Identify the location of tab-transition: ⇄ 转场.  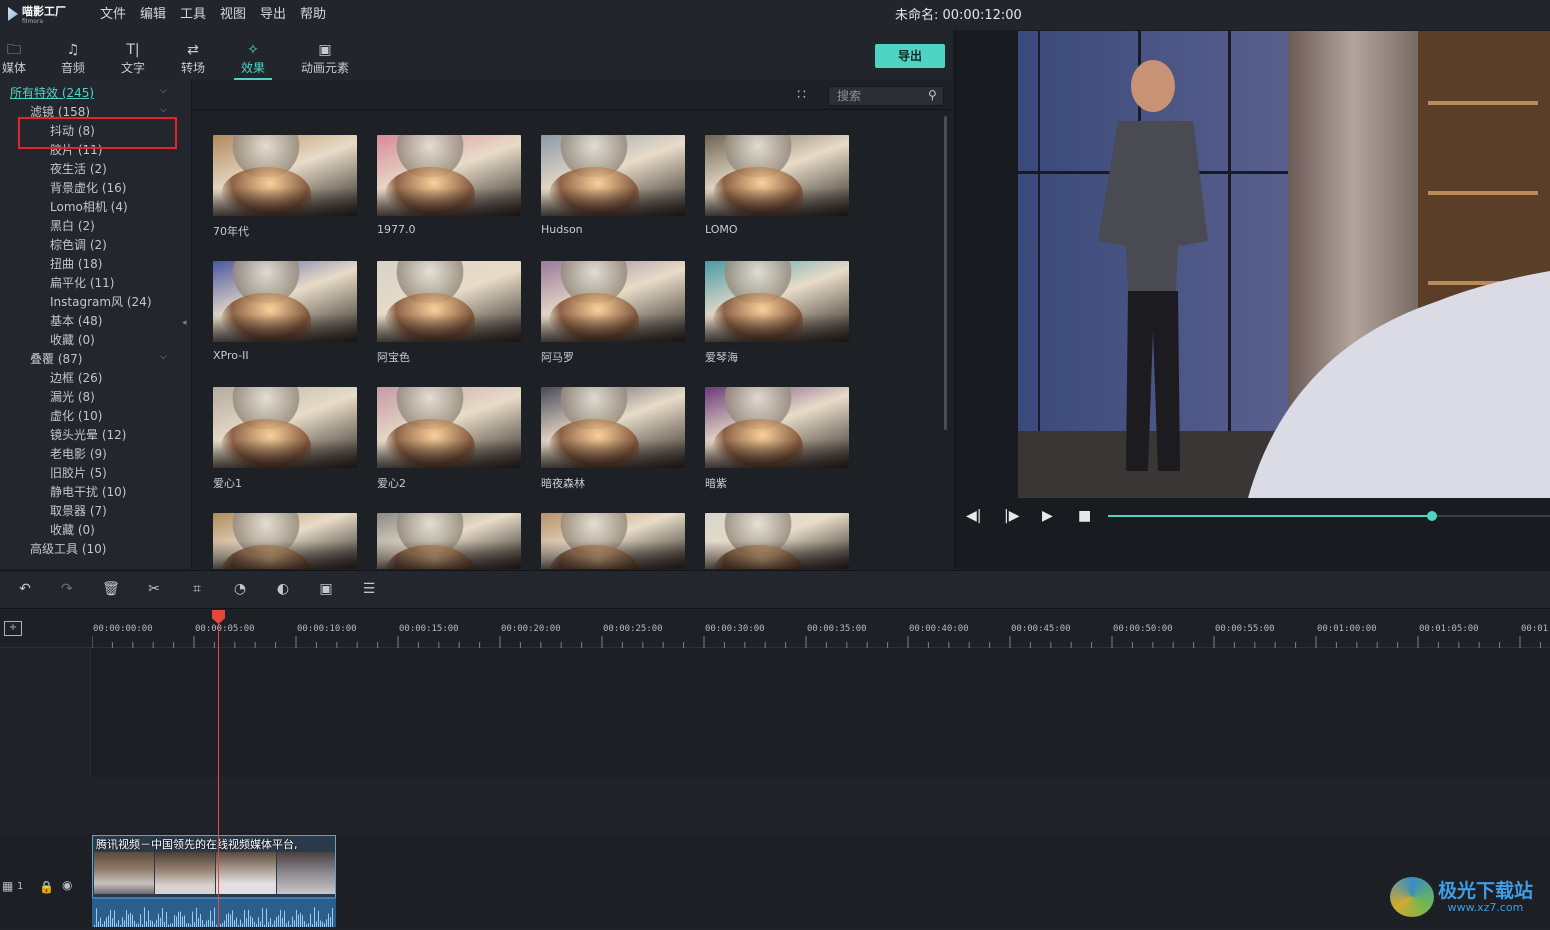
(193, 55).